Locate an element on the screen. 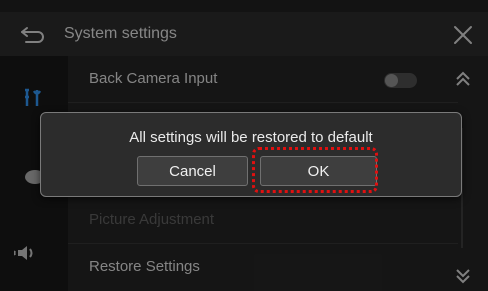 Image resolution: width=488 pixels, height=291 pixels. dialog-message: All settings will be restored to default is located at coordinates (251, 137).